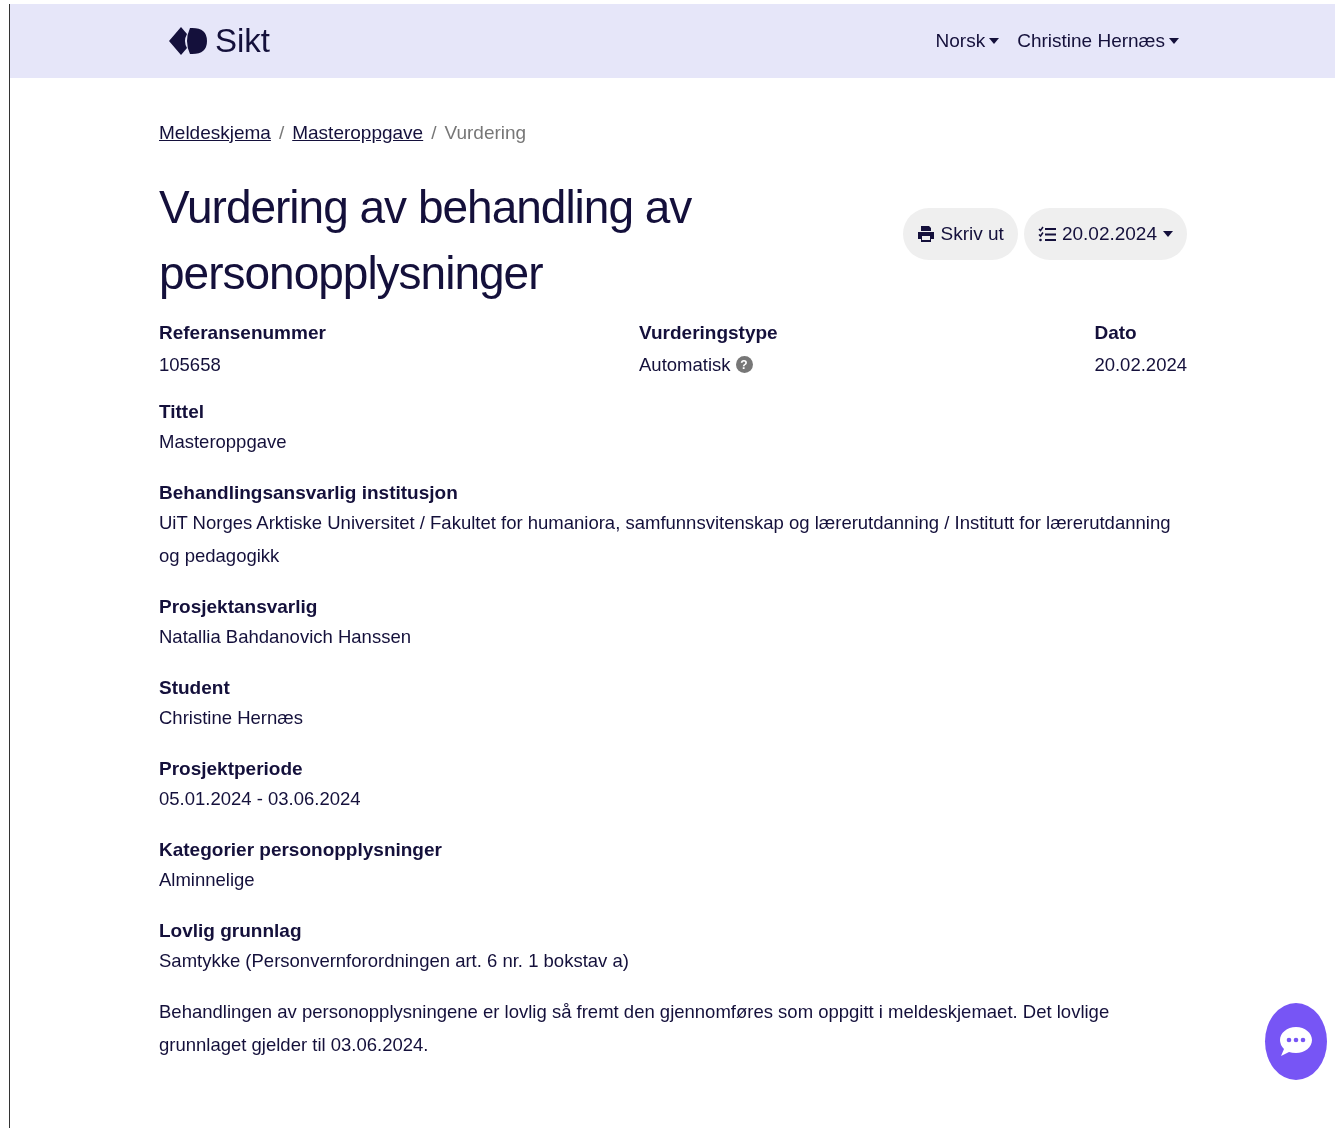 The width and height of the screenshot is (1341, 1128). What do you see at coordinates (260, 799) in the screenshot?
I see `field-value: 05.01.2024 - 03.06.2024` at bounding box center [260, 799].